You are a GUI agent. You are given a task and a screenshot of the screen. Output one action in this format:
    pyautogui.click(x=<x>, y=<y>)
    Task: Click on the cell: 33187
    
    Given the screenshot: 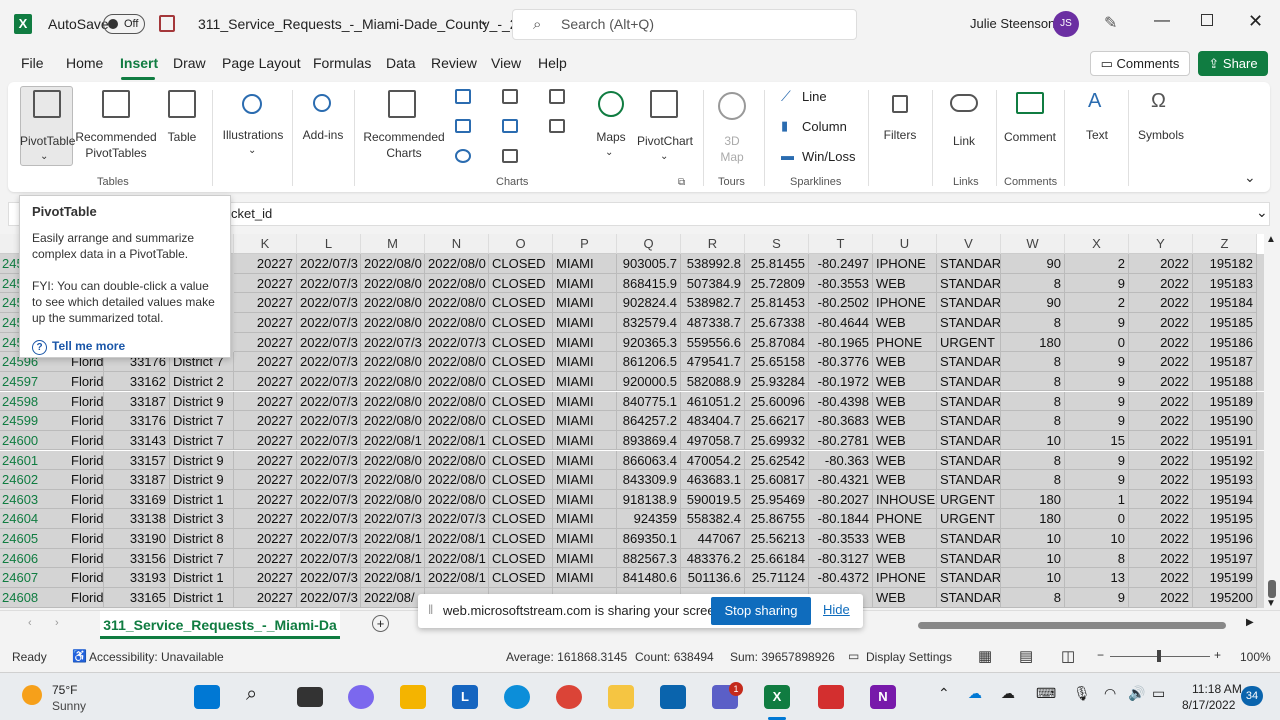 What is the action you would take?
    pyautogui.click(x=137, y=480)
    